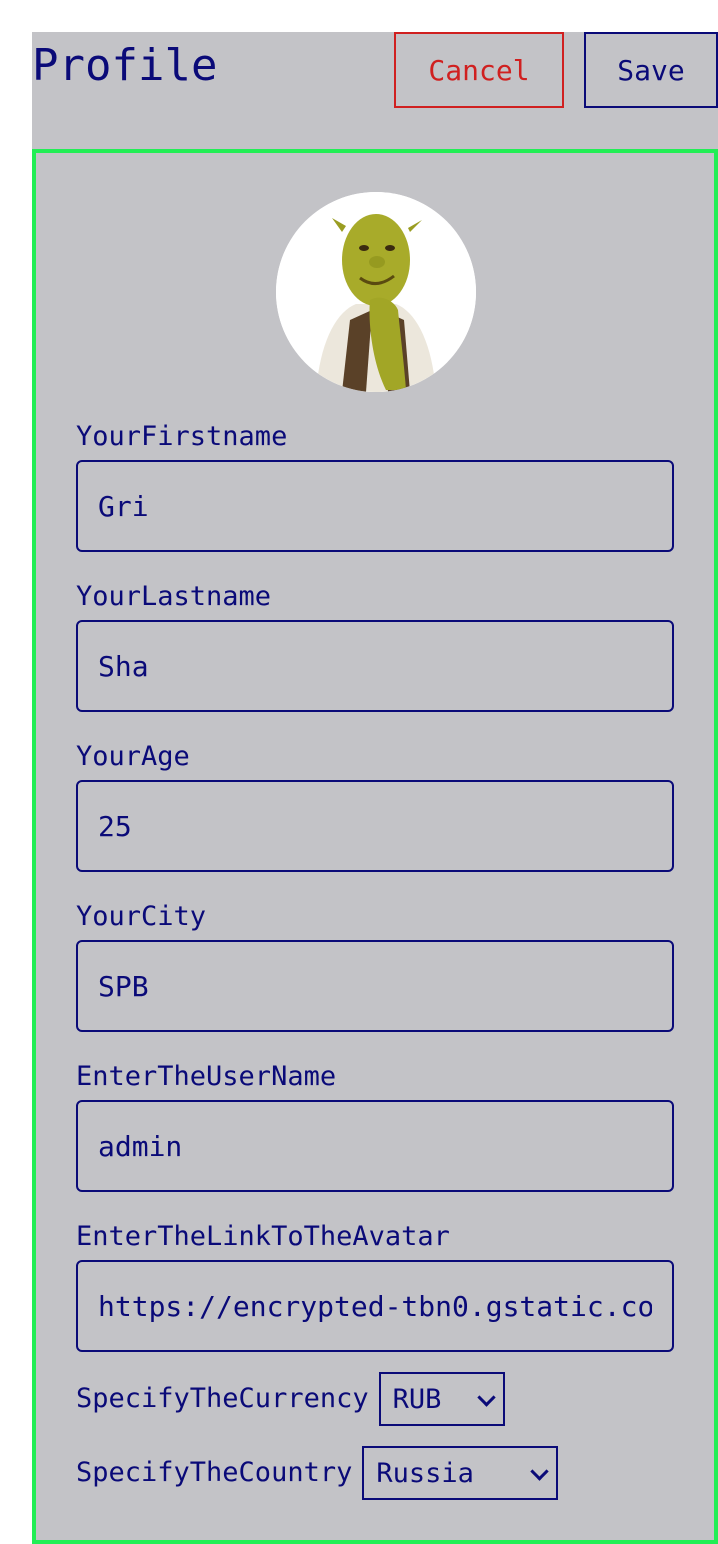 The image size is (718, 1544). Describe the element at coordinates (375, 1146) in the screenshot. I see `username-field` at that location.